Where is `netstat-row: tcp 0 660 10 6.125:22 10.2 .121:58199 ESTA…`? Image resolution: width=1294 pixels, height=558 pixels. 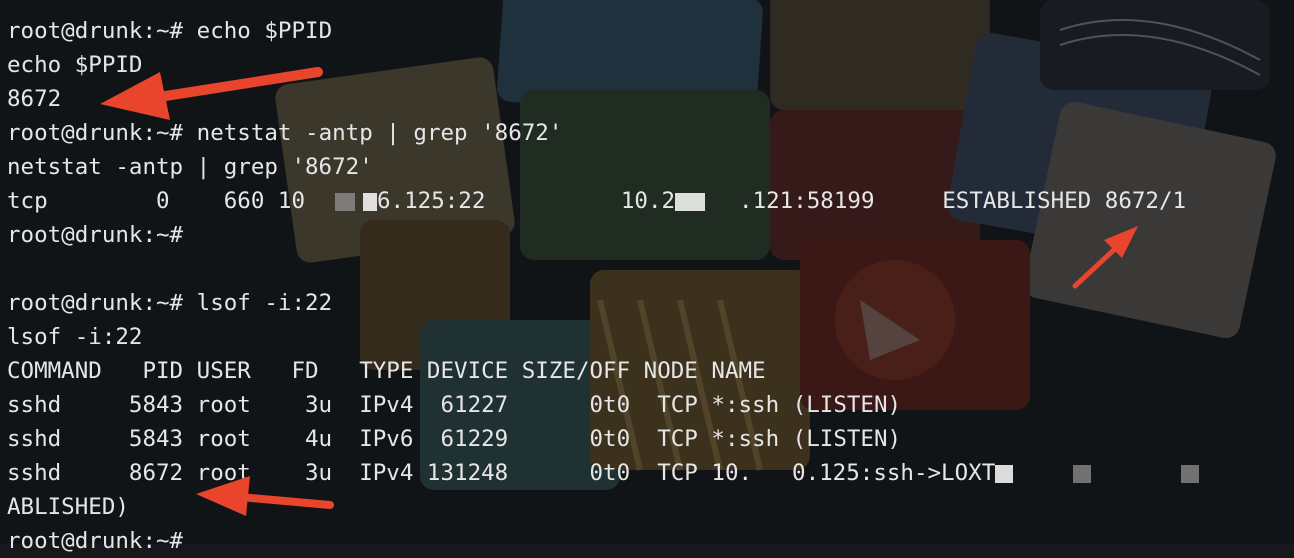
netstat-row: tcp 0 660 10 6.125:22 10.2 .121:58199 ESTA… is located at coordinates (650, 201).